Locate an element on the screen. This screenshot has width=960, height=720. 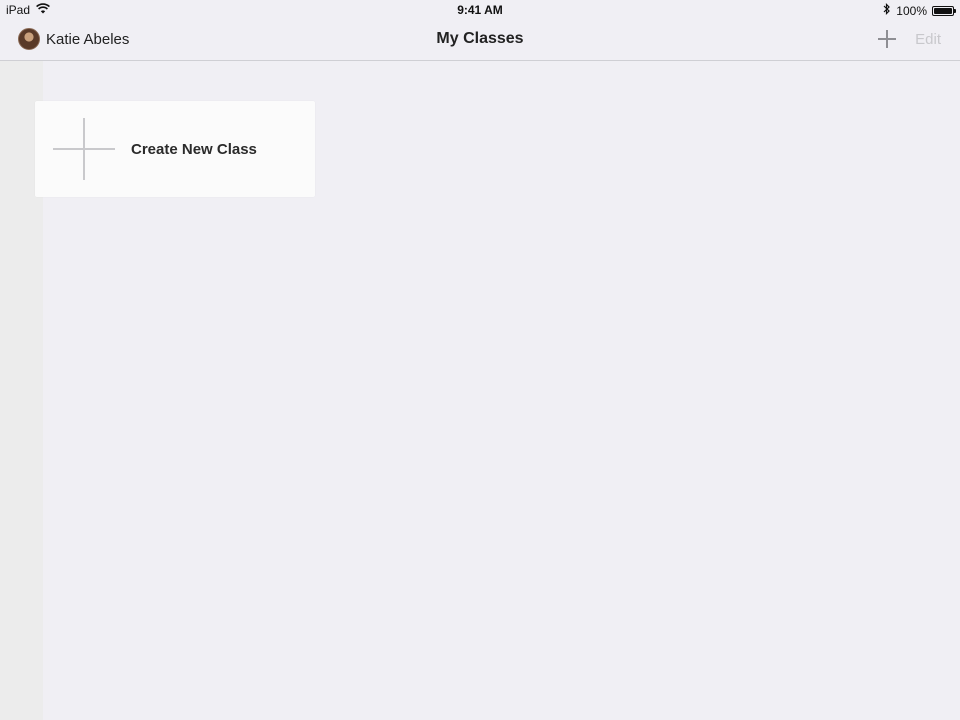
edit-button: Edit is located at coordinates (928, 39).